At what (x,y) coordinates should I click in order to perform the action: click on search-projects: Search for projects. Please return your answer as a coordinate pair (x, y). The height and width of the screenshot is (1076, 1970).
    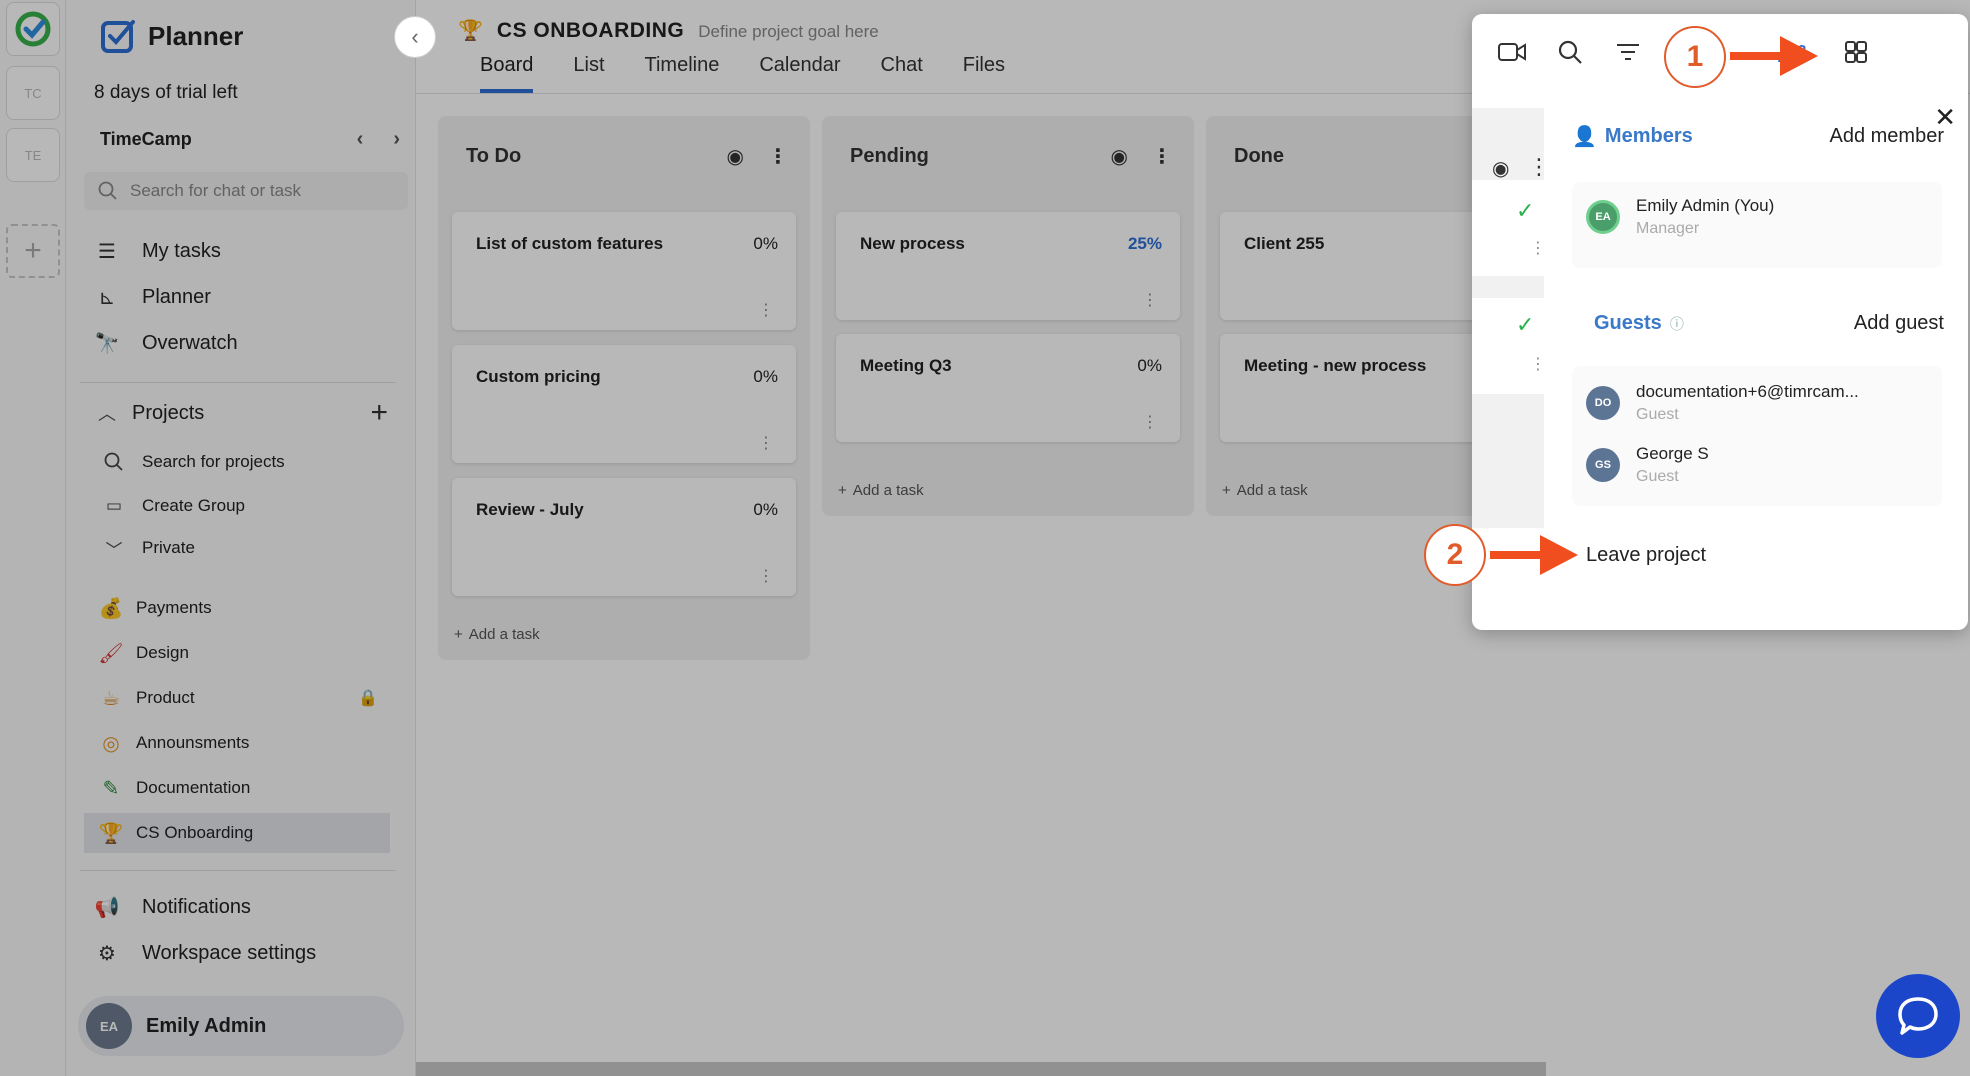
    Looking at the image, I should click on (193, 462).